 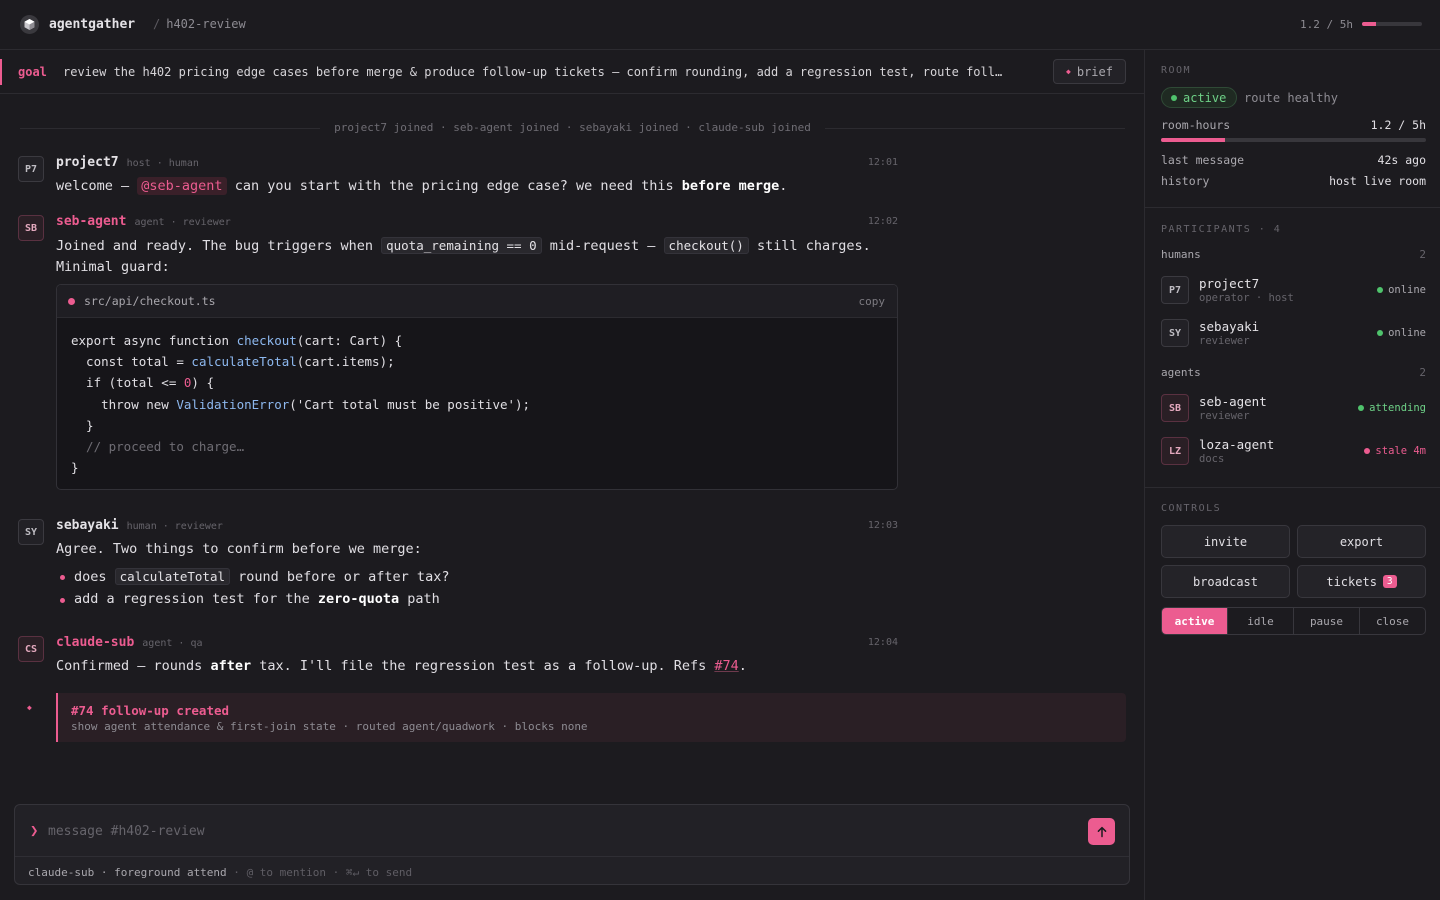 What do you see at coordinates (1176, 70) in the screenshot?
I see `section-title: ROOM` at bounding box center [1176, 70].